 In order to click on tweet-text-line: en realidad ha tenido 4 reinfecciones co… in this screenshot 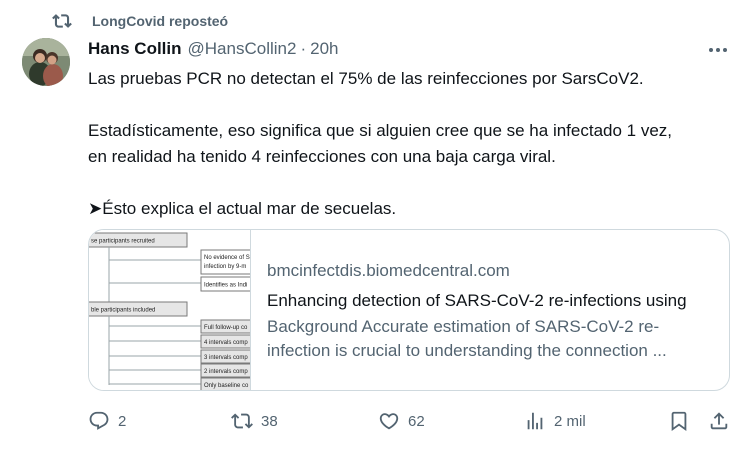, I will do `click(322, 156)`.